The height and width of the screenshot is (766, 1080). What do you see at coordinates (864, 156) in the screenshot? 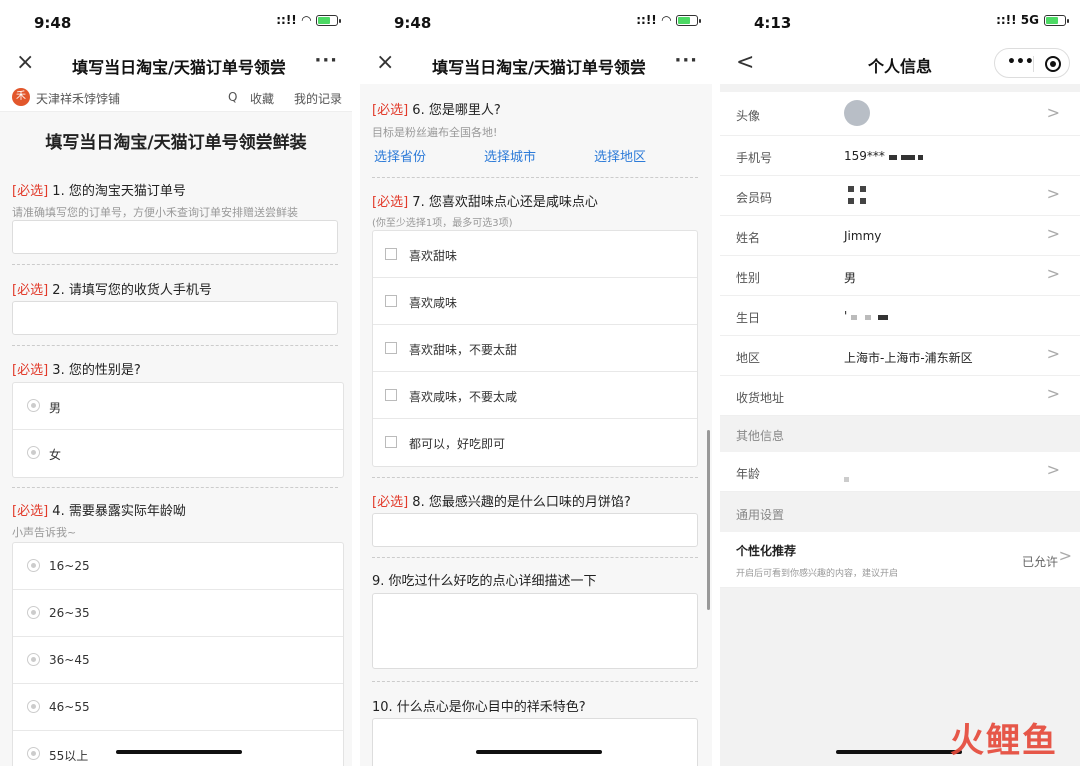
I see `phone-value: 159***` at bounding box center [864, 156].